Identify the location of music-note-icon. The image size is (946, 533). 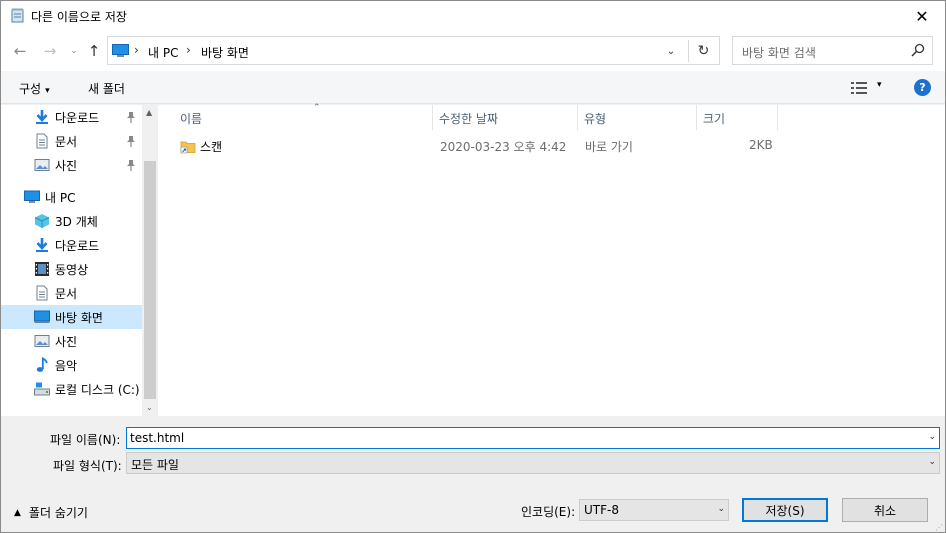
(42, 365).